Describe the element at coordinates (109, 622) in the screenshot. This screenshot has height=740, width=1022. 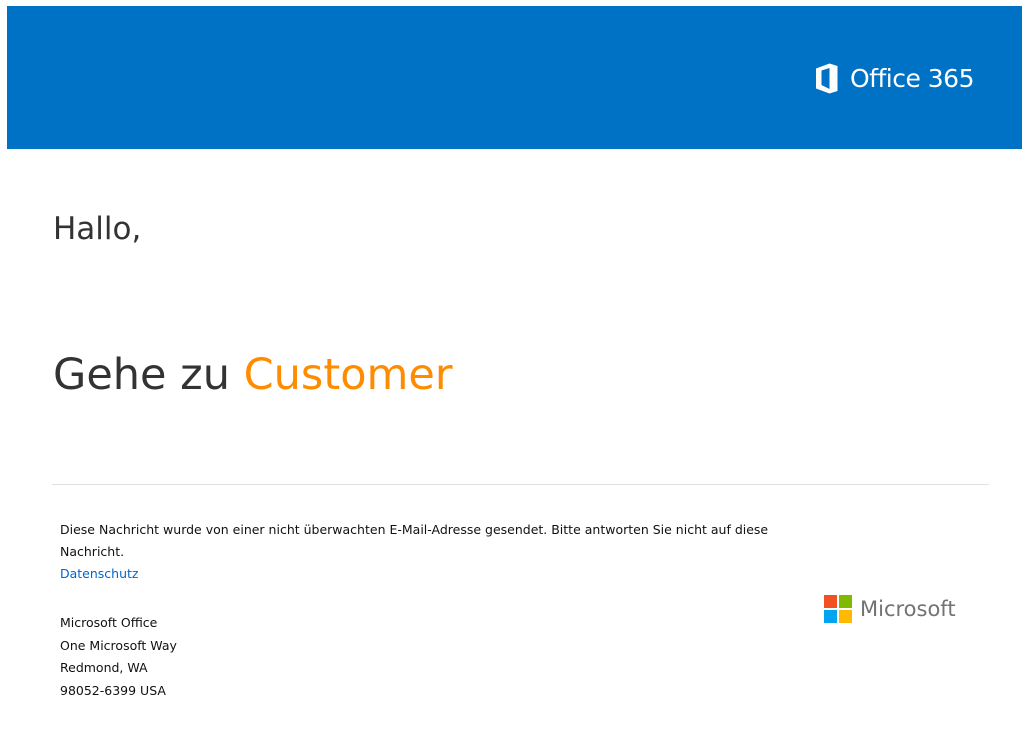
I see `address-company: Microsoft Office` at that location.